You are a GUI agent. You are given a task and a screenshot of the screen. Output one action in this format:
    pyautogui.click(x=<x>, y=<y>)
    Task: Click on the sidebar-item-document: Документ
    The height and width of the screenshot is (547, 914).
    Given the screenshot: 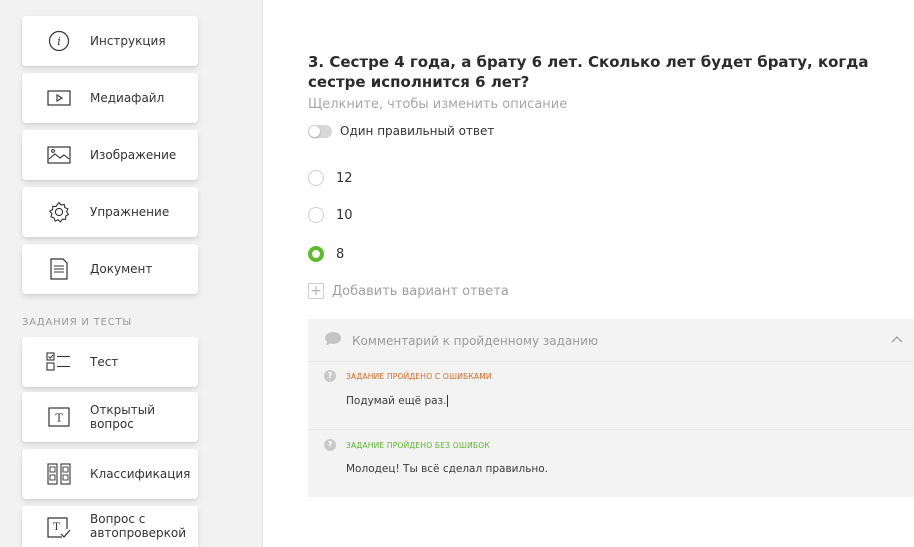 What is the action you would take?
    pyautogui.click(x=110, y=269)
    